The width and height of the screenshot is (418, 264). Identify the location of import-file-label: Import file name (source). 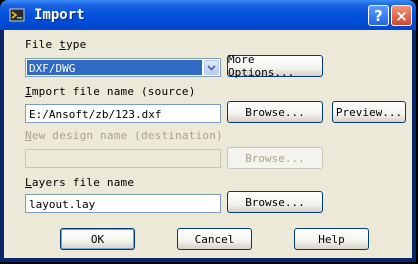
(110, 91).